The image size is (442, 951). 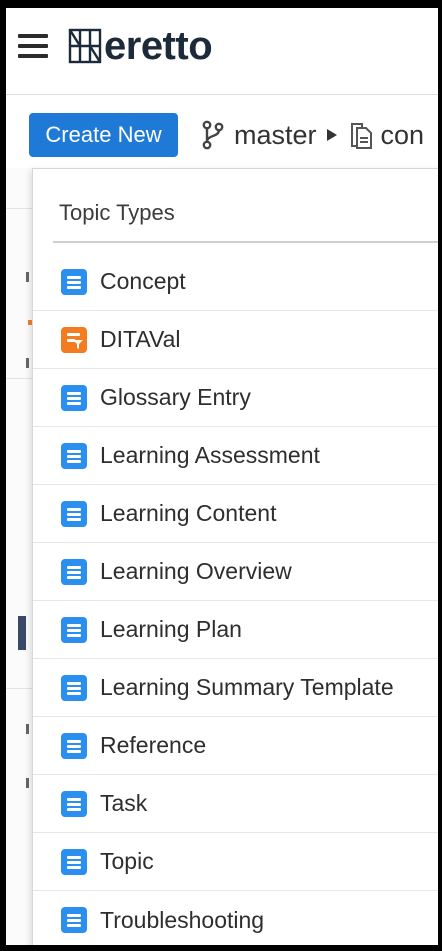 What do you see at coordinates (74, 455) in the screenshot?
I see `learning-assessment-doc-icon` at bounding box center [74, 455].